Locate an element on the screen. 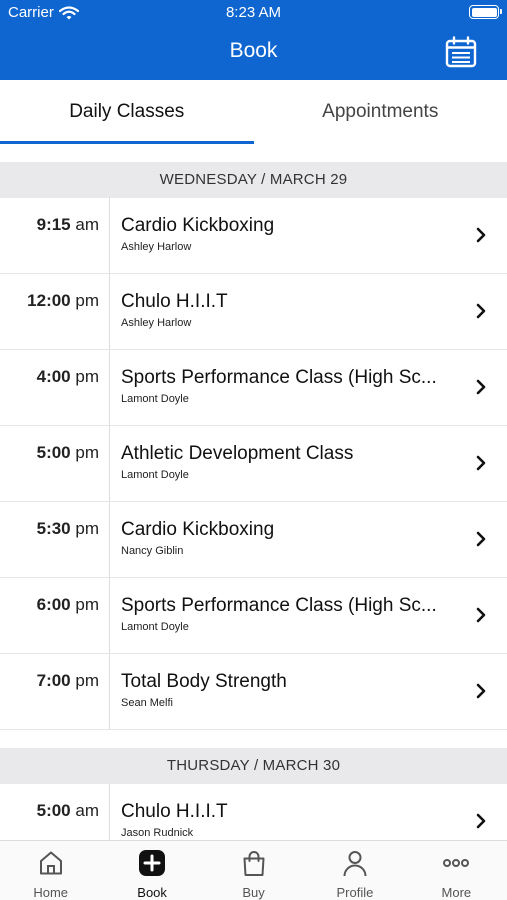 This screenshot has height=900, width=507. person-icon is located at coordinates (355, 864).